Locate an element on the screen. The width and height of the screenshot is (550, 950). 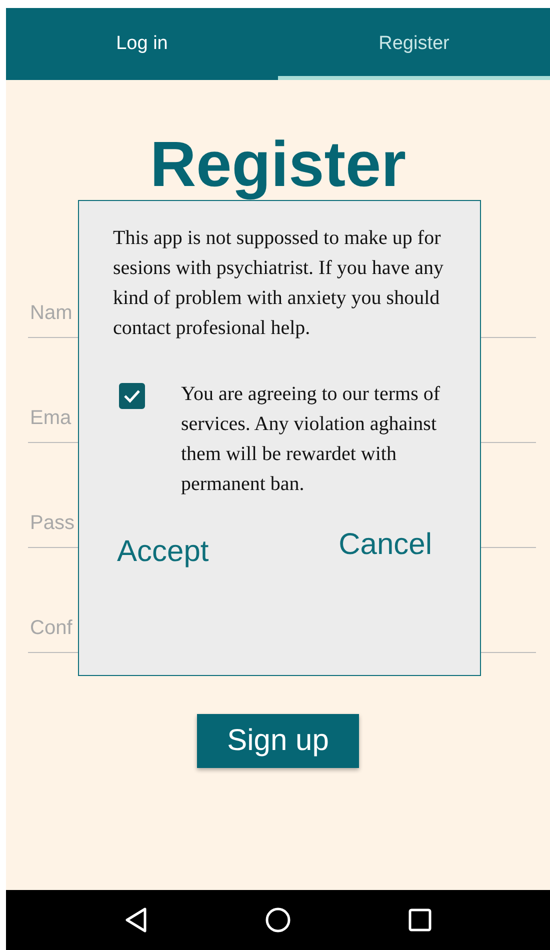
accept-button: Accept is located at coordinates (163, 552).